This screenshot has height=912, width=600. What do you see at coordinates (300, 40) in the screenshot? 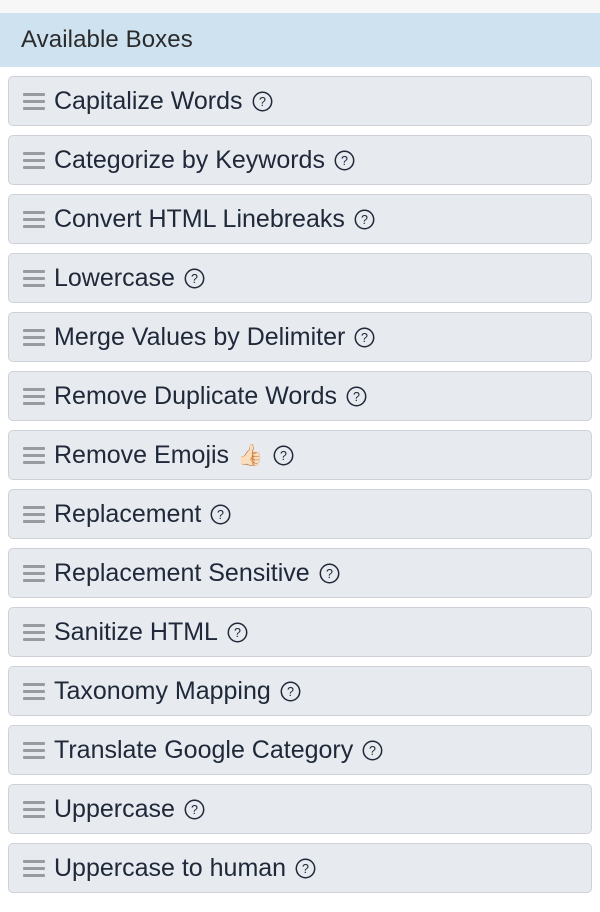
I see `panel-header: Available Boxes` at bounding box center [300, 40].